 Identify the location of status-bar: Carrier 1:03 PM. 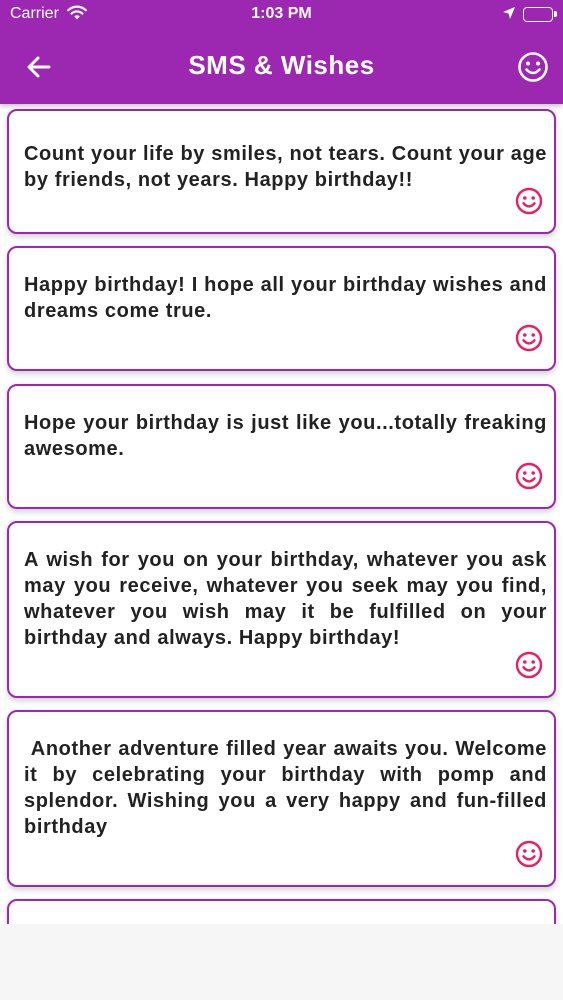
(281, 15).